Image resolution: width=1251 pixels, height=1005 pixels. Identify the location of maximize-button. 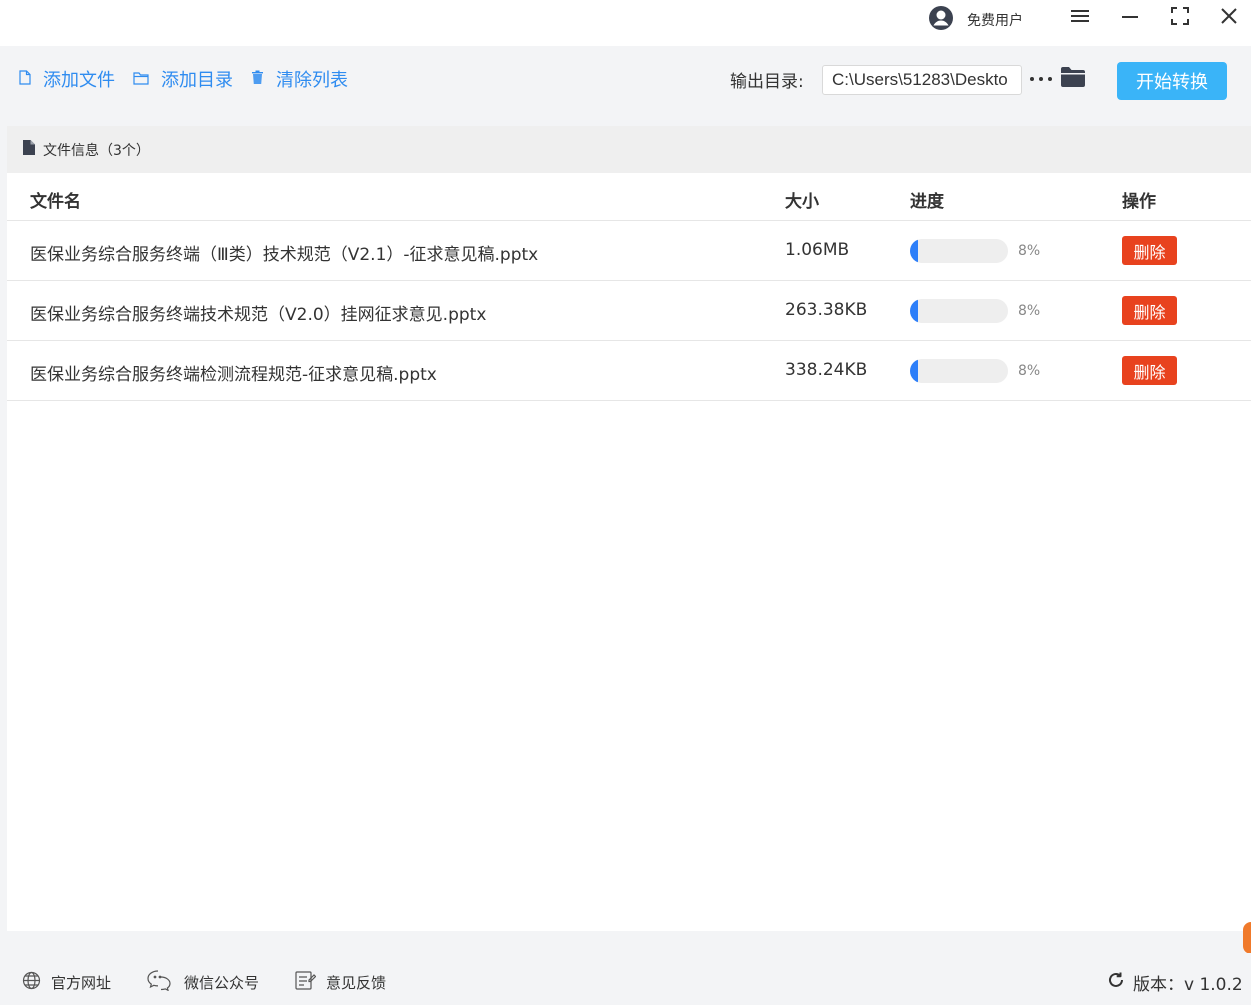
(1180, 18).